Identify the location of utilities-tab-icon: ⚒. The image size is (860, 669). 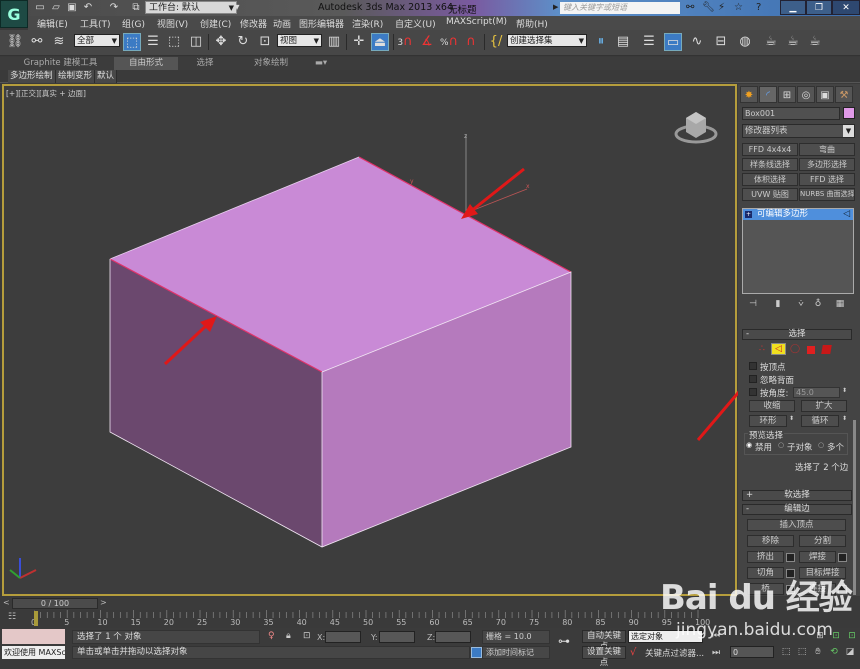
(844, 94).